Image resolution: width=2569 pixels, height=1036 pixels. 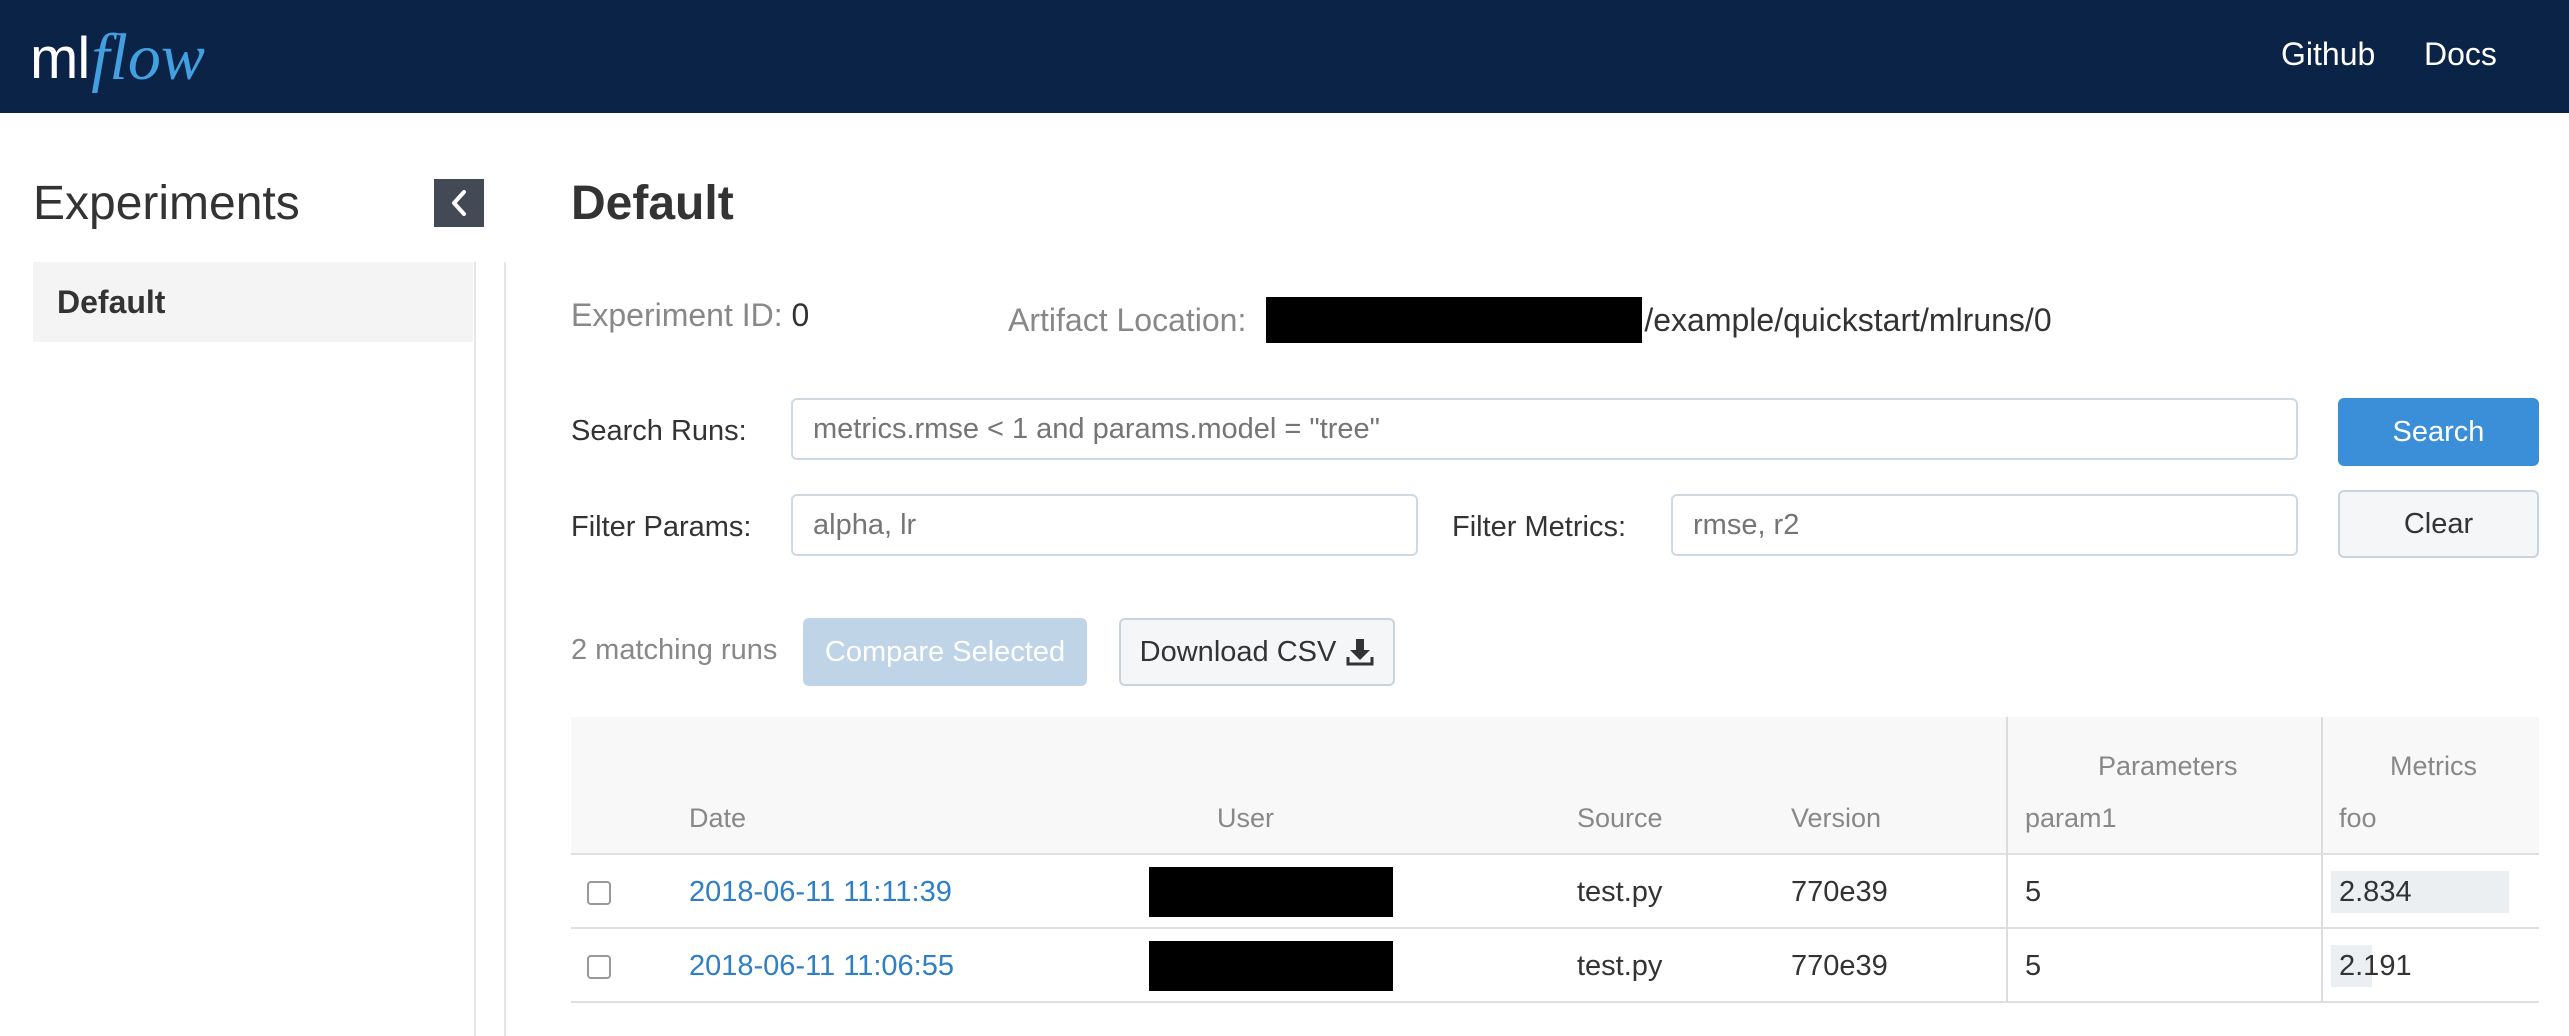 What do you see at coordinates (1836, 818) in the screenshot?
I see `column-header-version: Version` at bounding box center [1836, 818].